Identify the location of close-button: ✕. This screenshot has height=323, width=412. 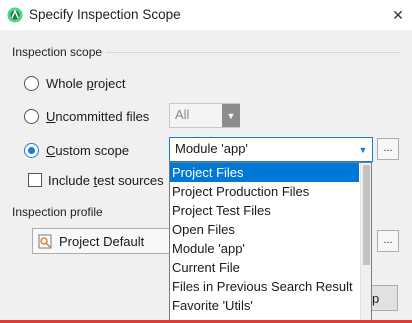
(398, 15).